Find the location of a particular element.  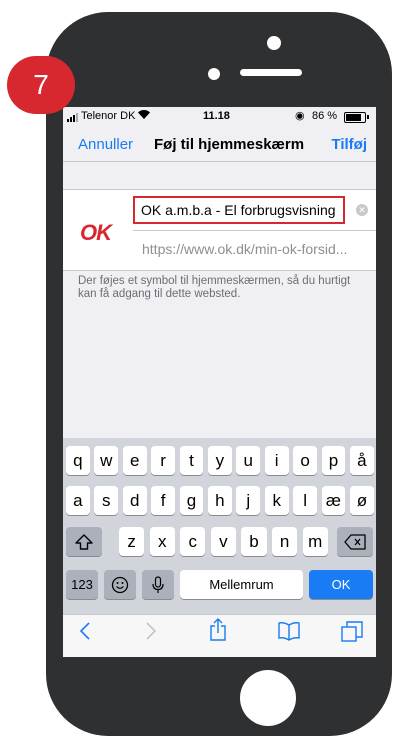

proximity-sensor is located at coordinates (214, 74).